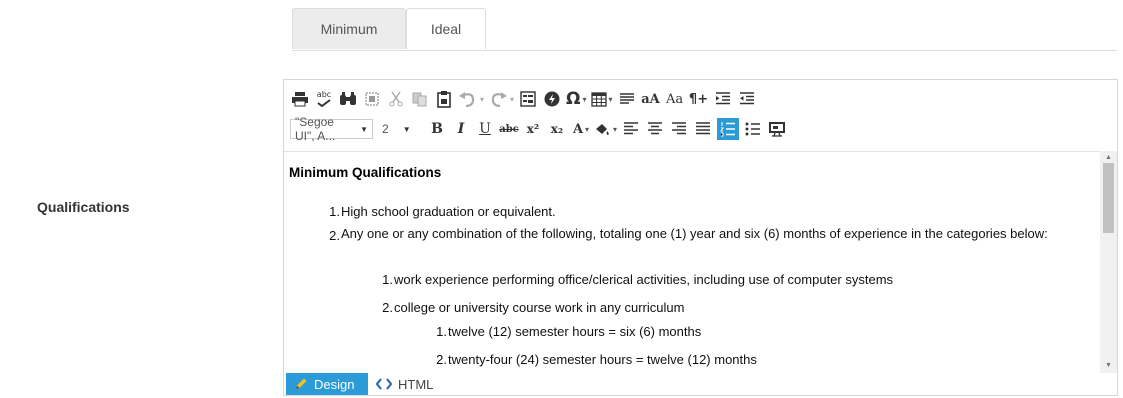 The width and height of the screenshot is (1123, 398). Describe the element at coordinates (444, 99) in the screenshot. I see `paste-icon` at that location.